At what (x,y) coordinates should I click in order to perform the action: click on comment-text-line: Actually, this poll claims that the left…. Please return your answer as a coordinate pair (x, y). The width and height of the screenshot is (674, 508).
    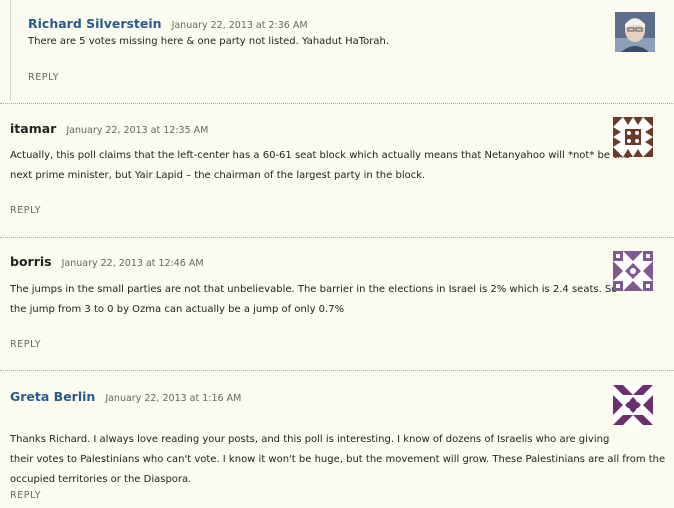
    Looking at the image, I should click on (320, 155).